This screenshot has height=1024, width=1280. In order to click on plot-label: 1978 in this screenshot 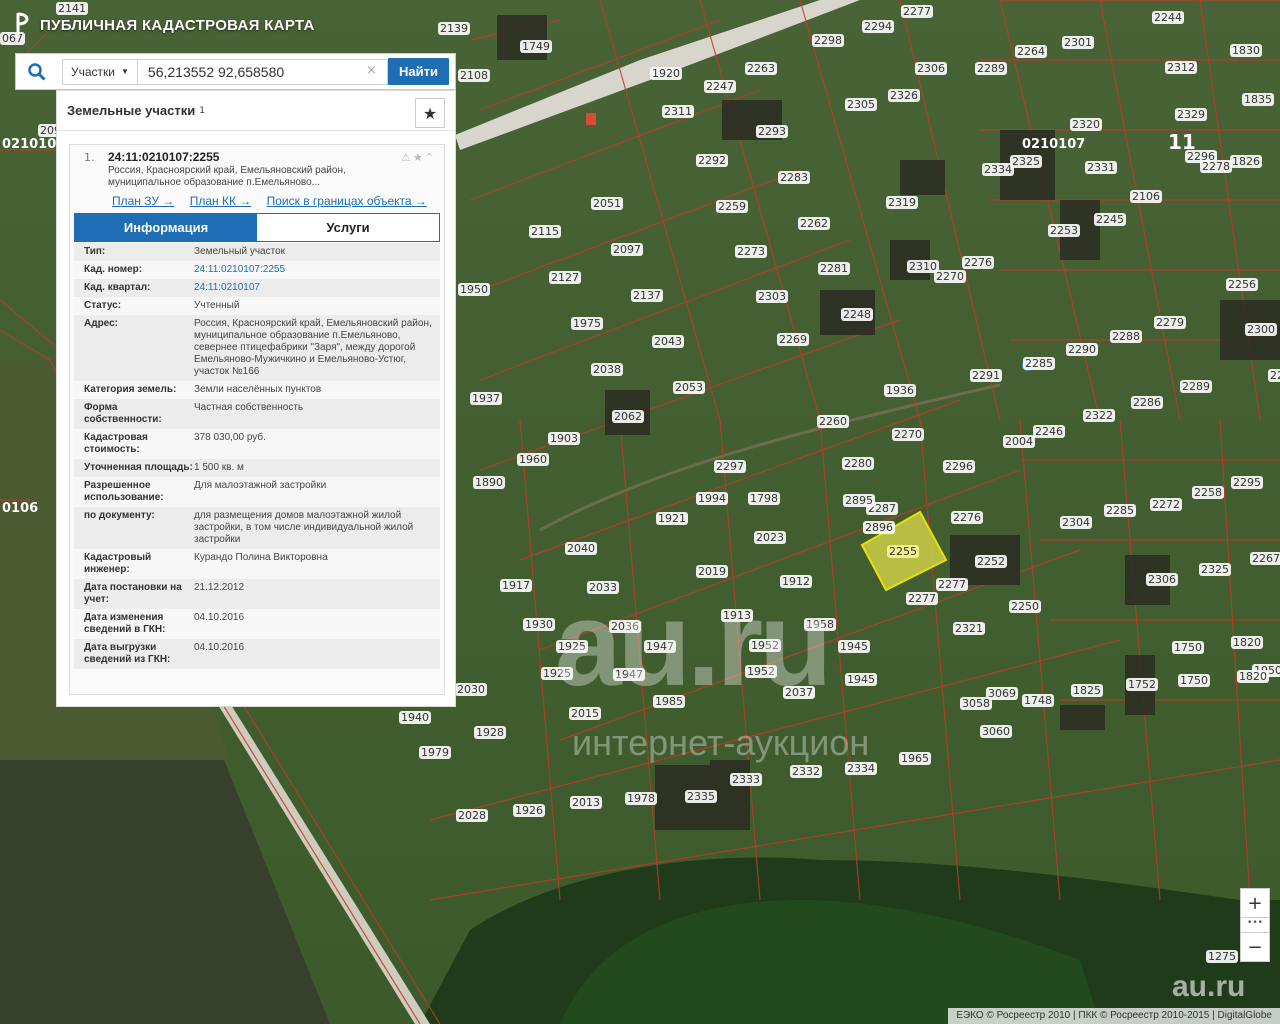, I will do `click(641, 798)`.